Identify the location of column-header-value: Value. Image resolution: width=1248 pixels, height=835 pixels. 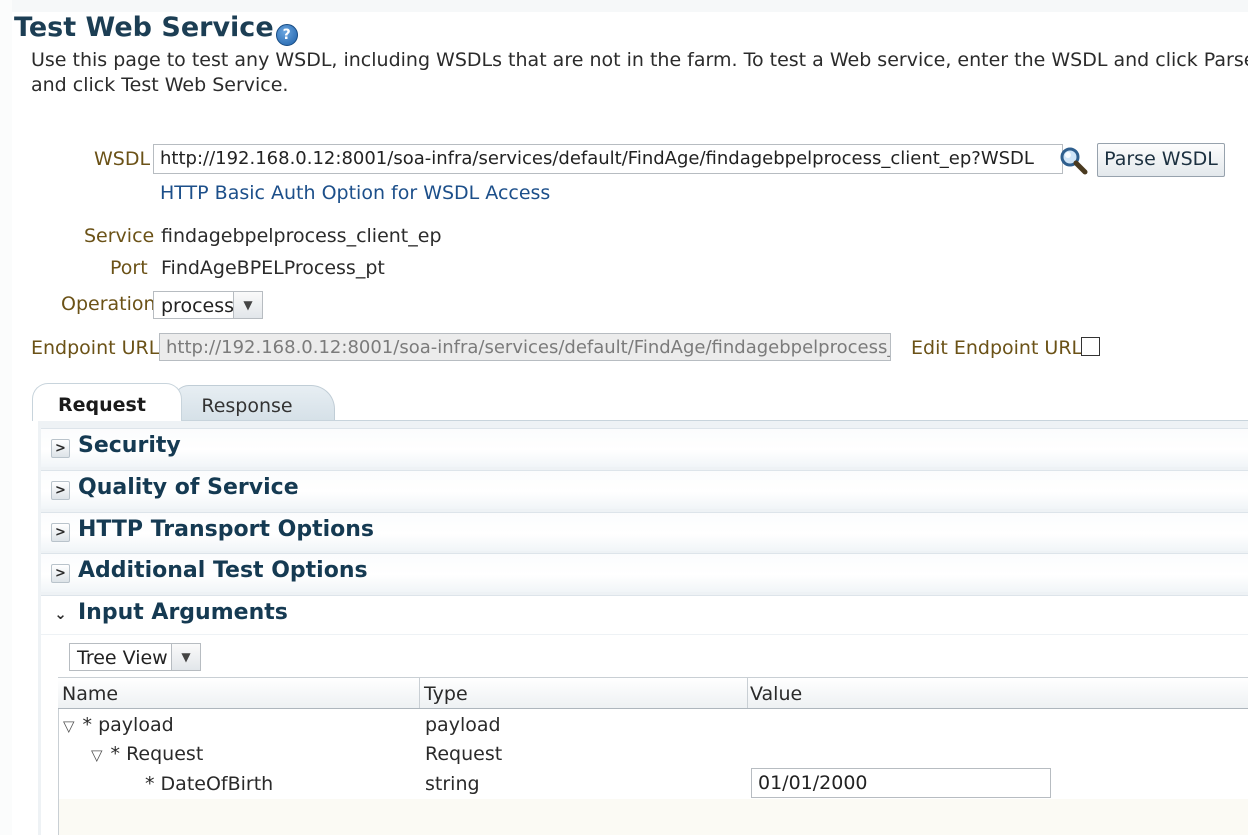
(776, 694).